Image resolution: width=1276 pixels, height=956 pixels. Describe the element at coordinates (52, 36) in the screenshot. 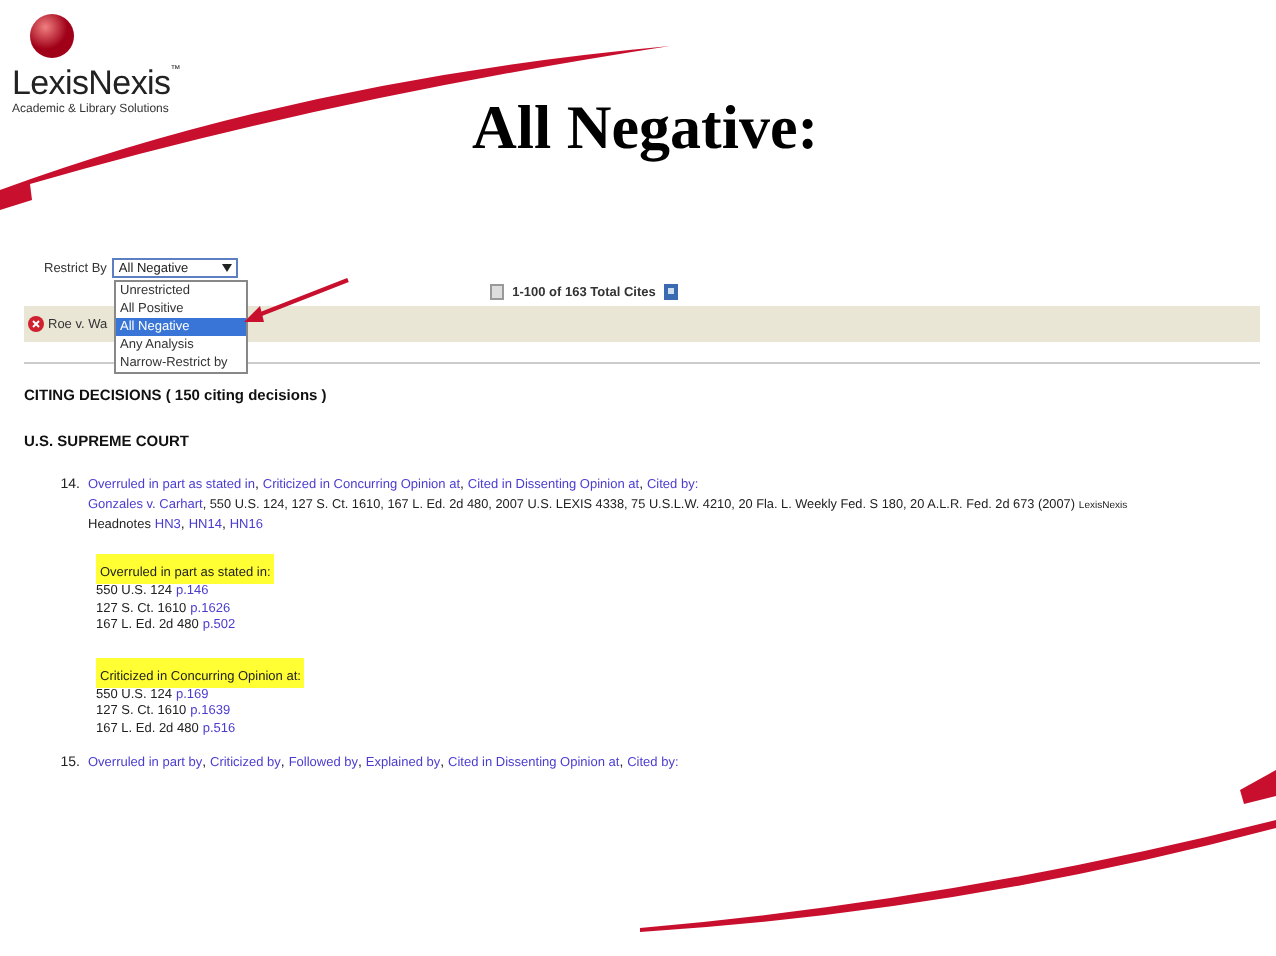

I see `globe-logo-icon` at that location.